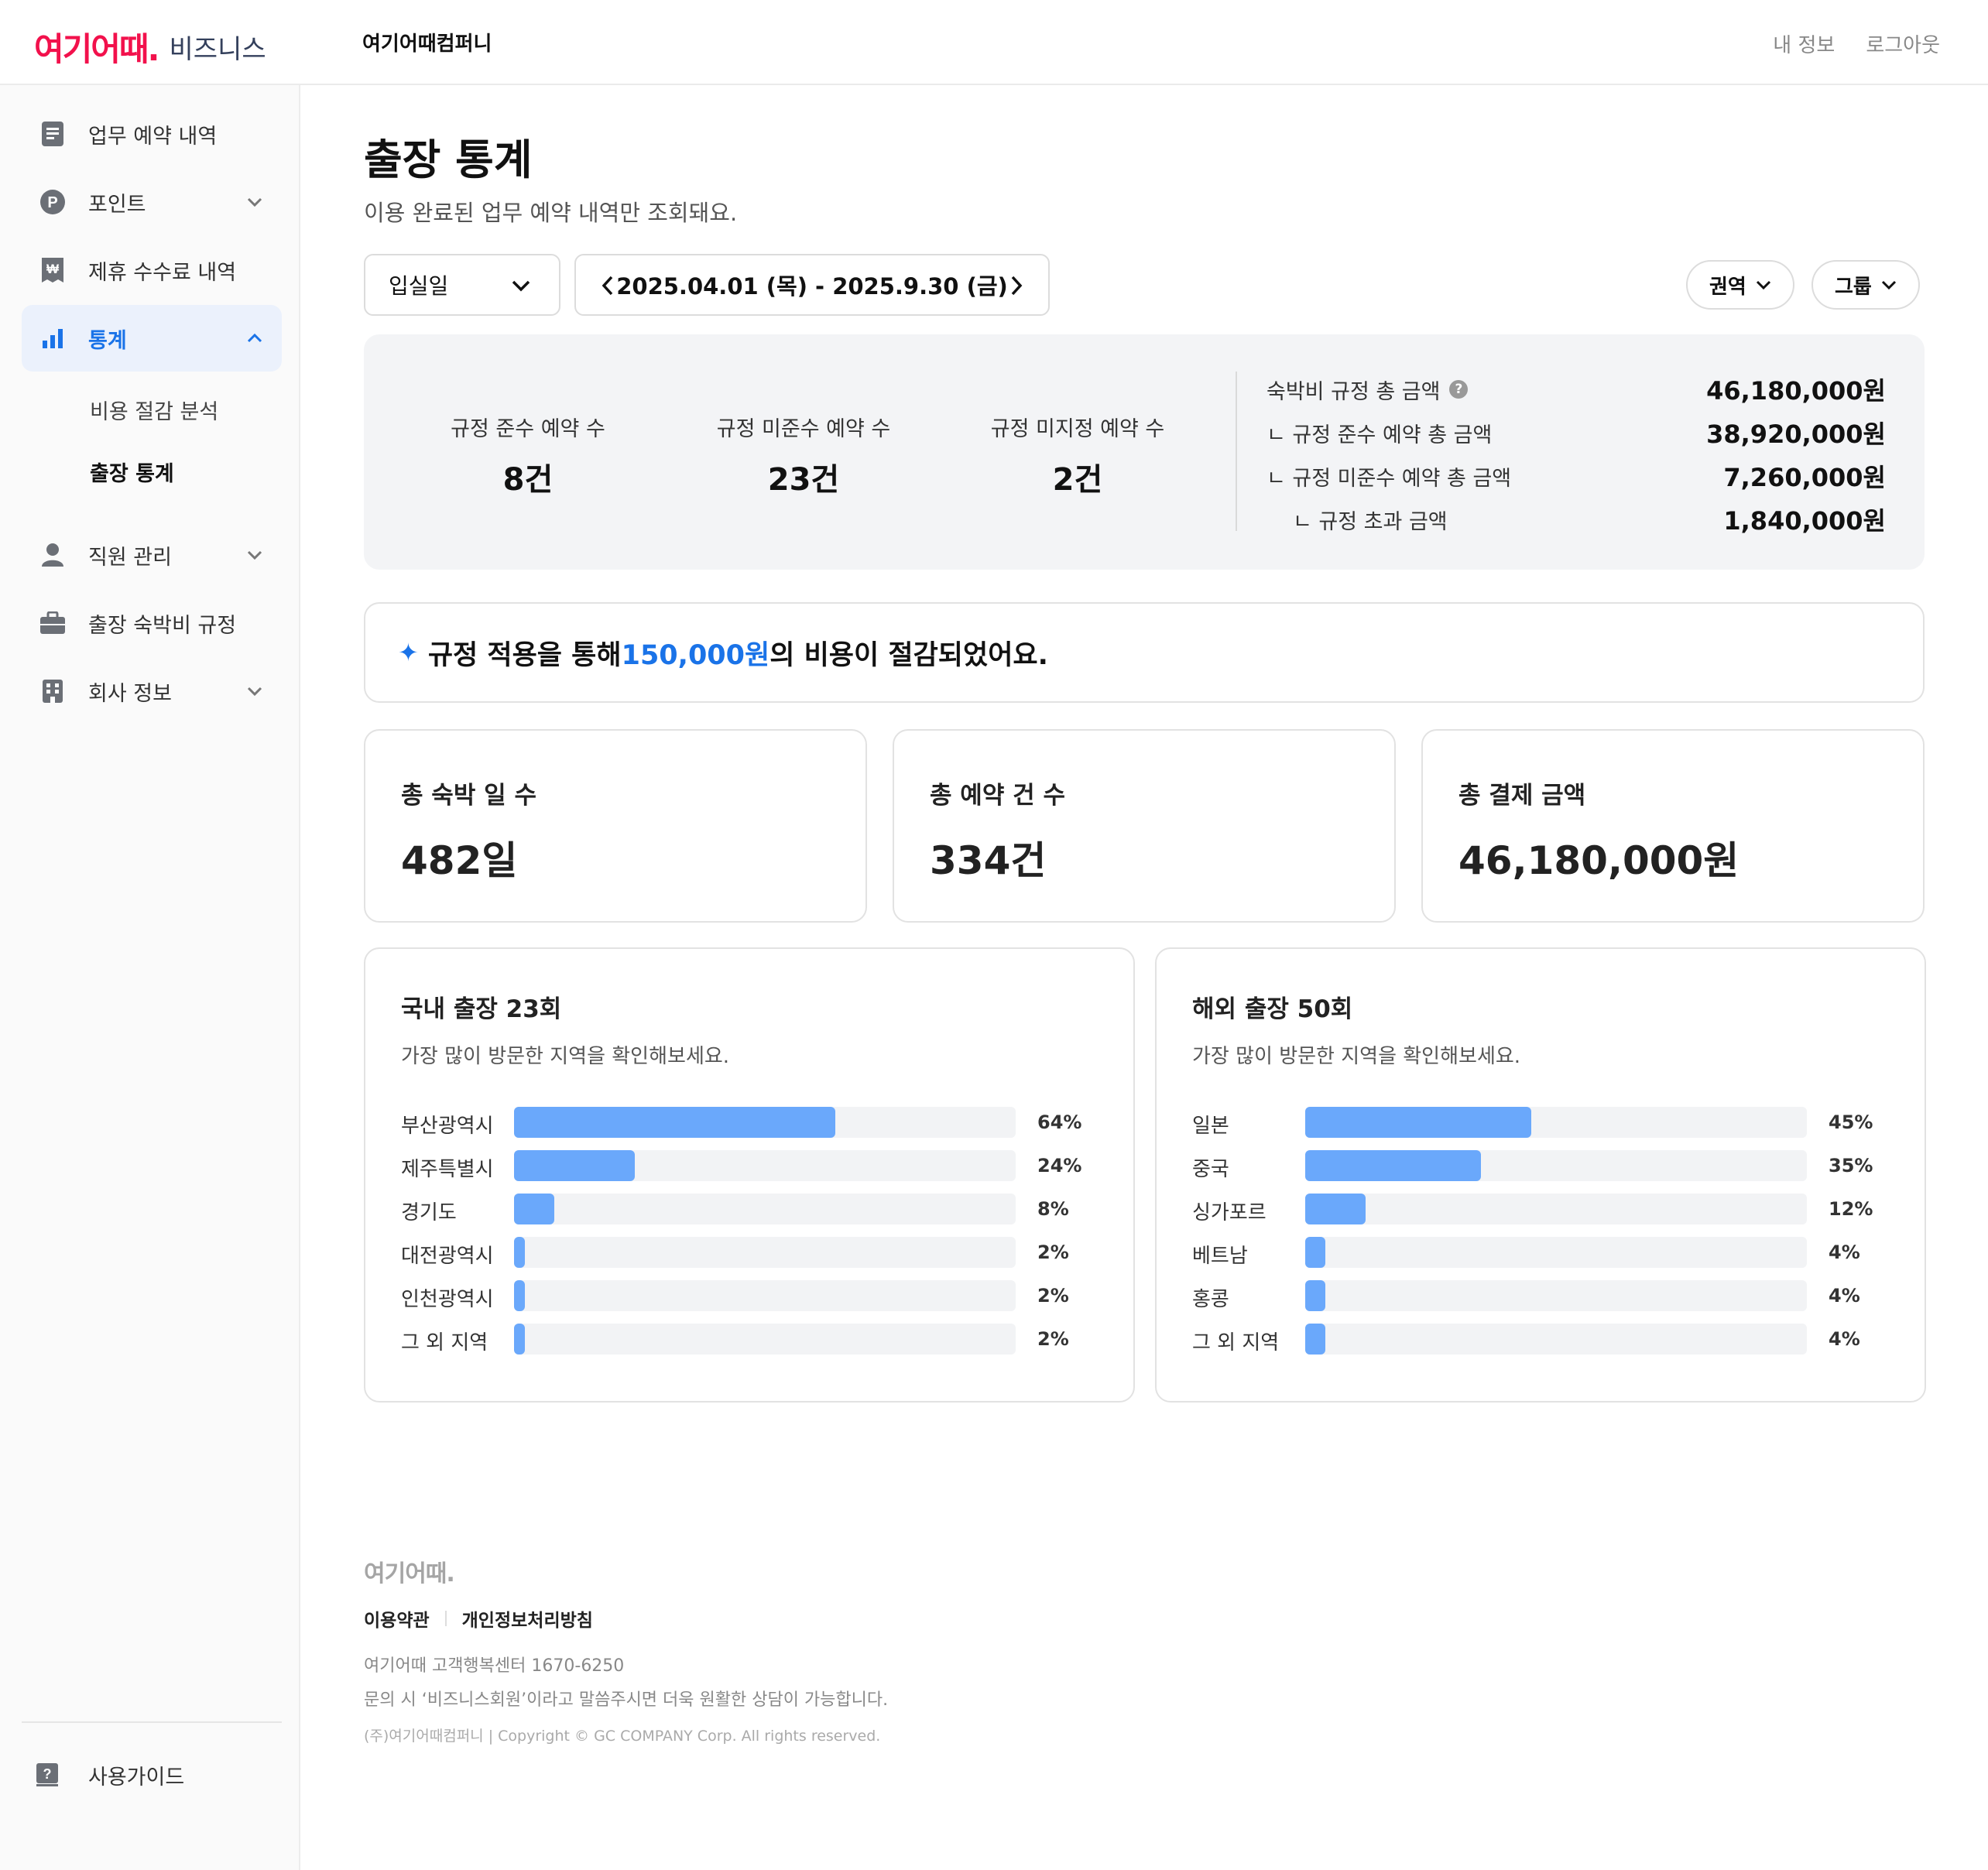  Describe the element at coordinates (1356, 1056) in the screenshot. I see `chart-subtitle: 가장 많이 방문한 지역을 확인해보세요.` at that location.